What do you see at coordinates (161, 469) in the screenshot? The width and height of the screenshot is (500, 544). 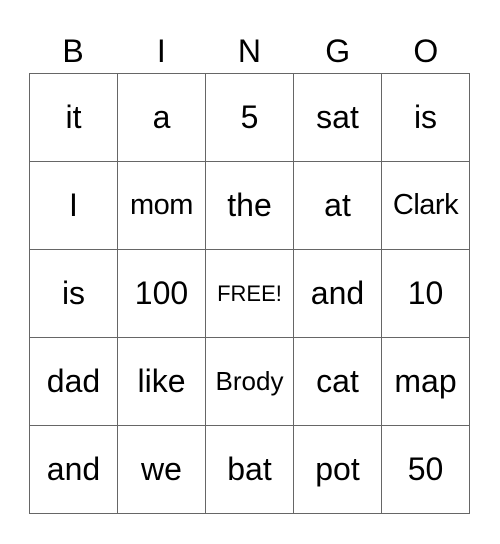 I see `bingo-cell: we` at bounding box center [161, 469].